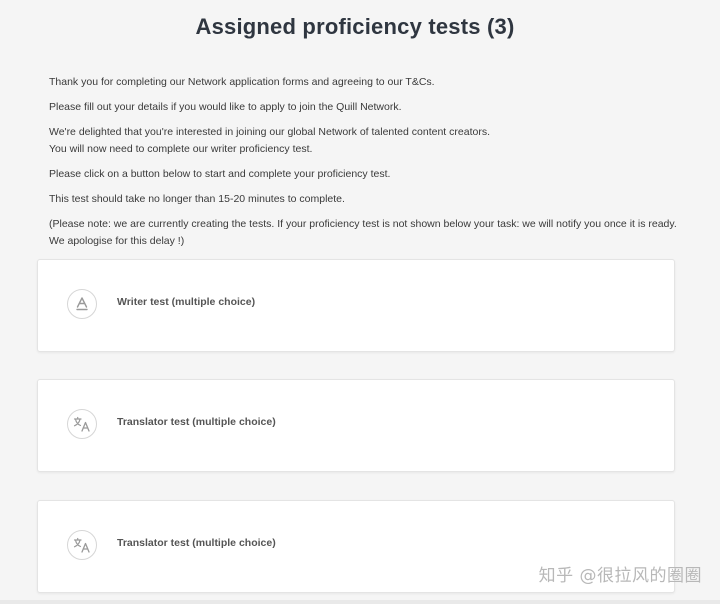  I want to click on test-card-writer: Writer test (multiple choice), so click(356, 305).